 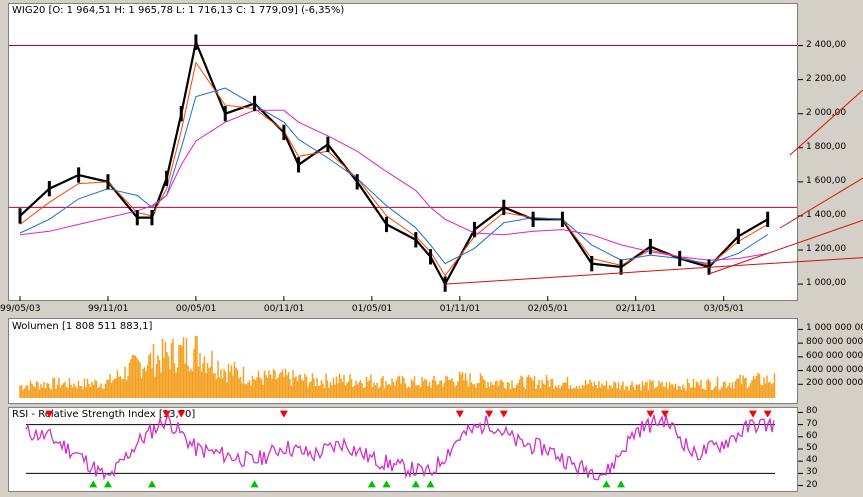 What do you see at coordinates (821, 203) in the screenshot?
I see `trendline-steep` at bounding box center [821, 203].